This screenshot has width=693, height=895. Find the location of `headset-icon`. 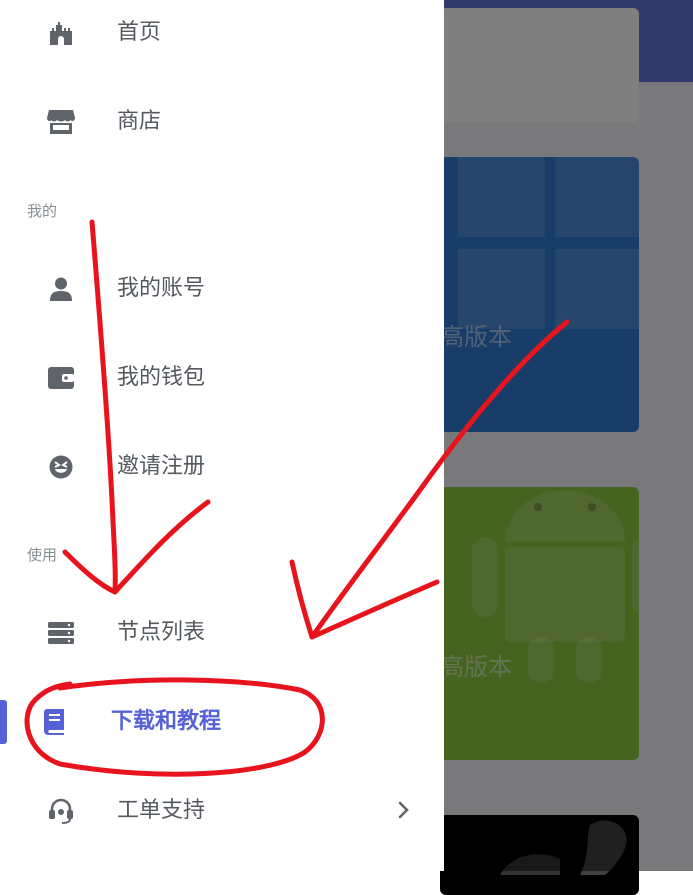

headset-icon is located at coordinates (61, 811).